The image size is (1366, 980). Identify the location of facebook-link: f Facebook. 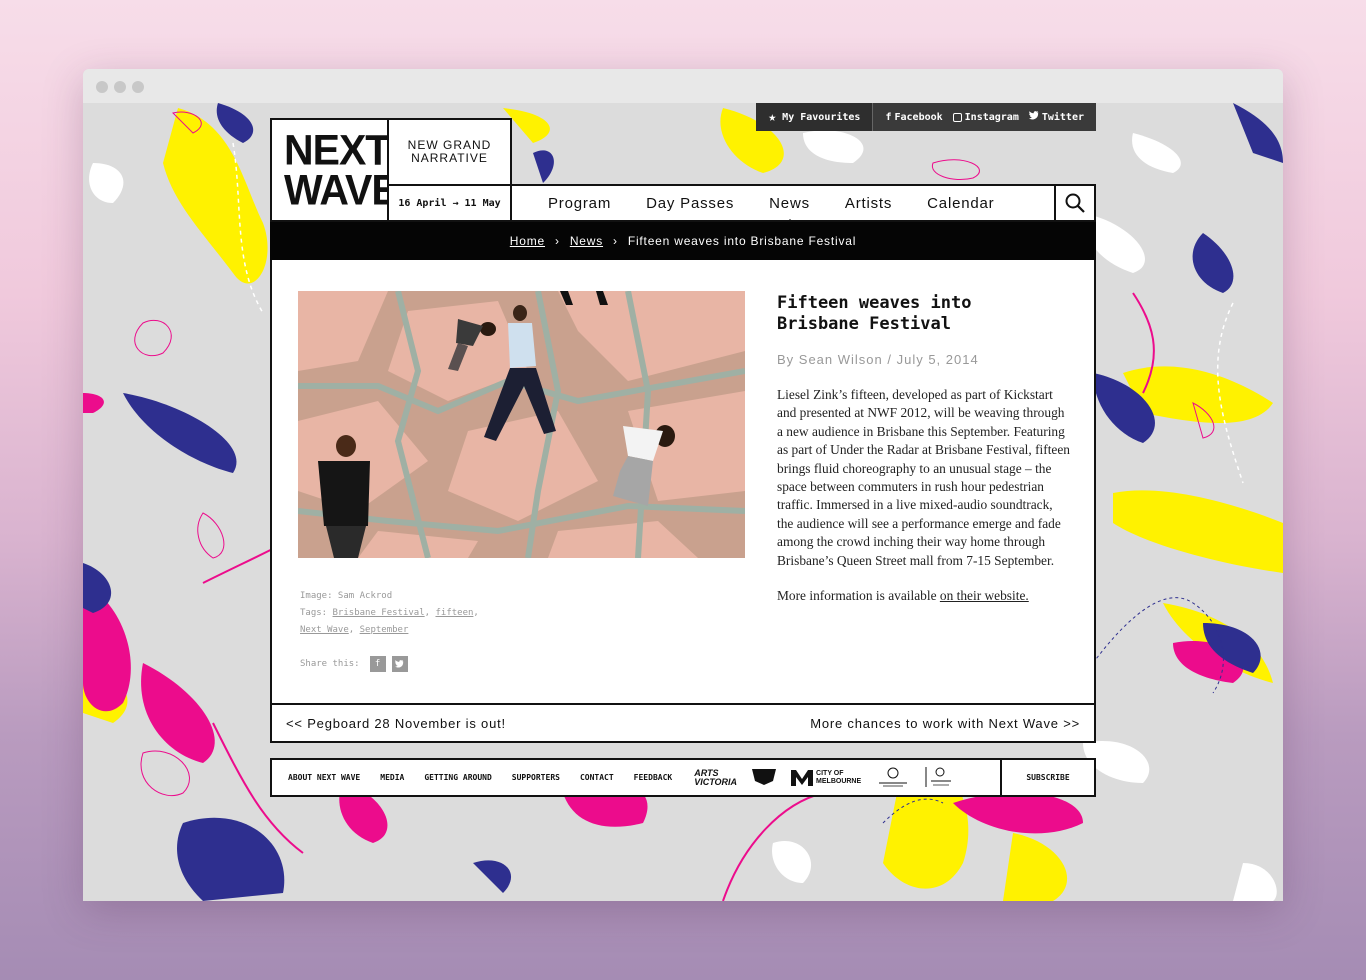
(913, 117).